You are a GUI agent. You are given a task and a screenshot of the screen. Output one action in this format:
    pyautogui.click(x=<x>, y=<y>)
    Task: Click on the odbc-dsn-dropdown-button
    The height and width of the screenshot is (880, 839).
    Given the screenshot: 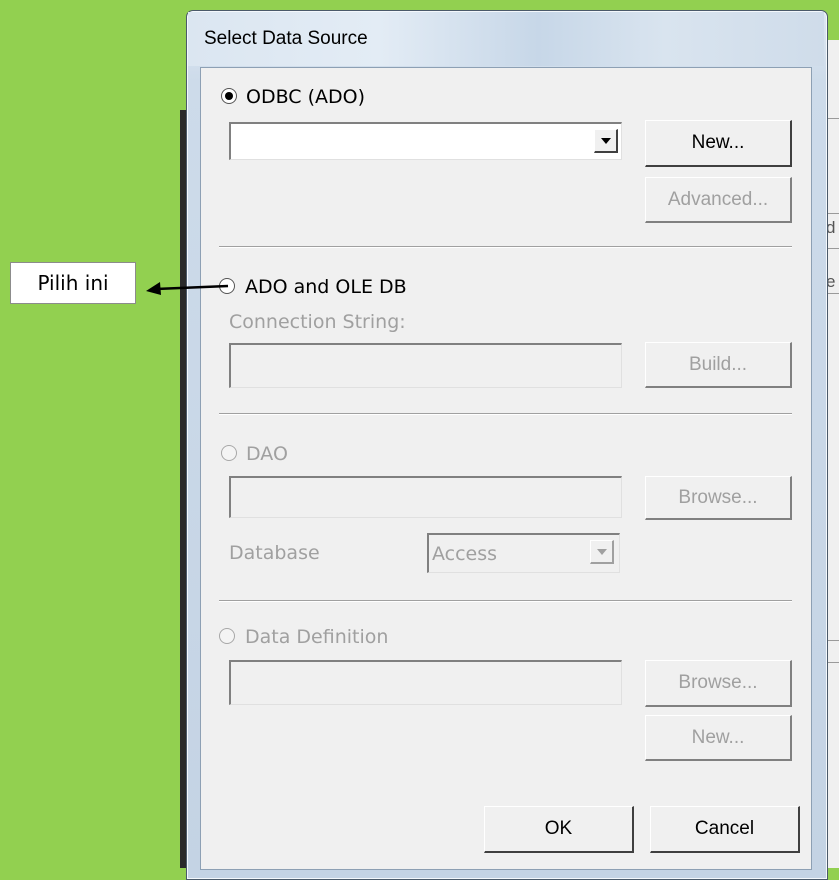 What is the action you would take?
    pyautogui.click(x=606, y=141)
    